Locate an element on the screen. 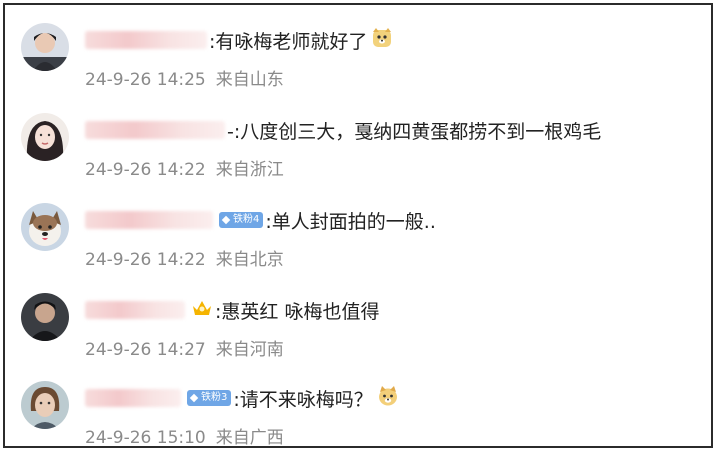 The height and width of the screenshot is (457, 720). dog-emoji-icon is located at coordinates (382, 40).